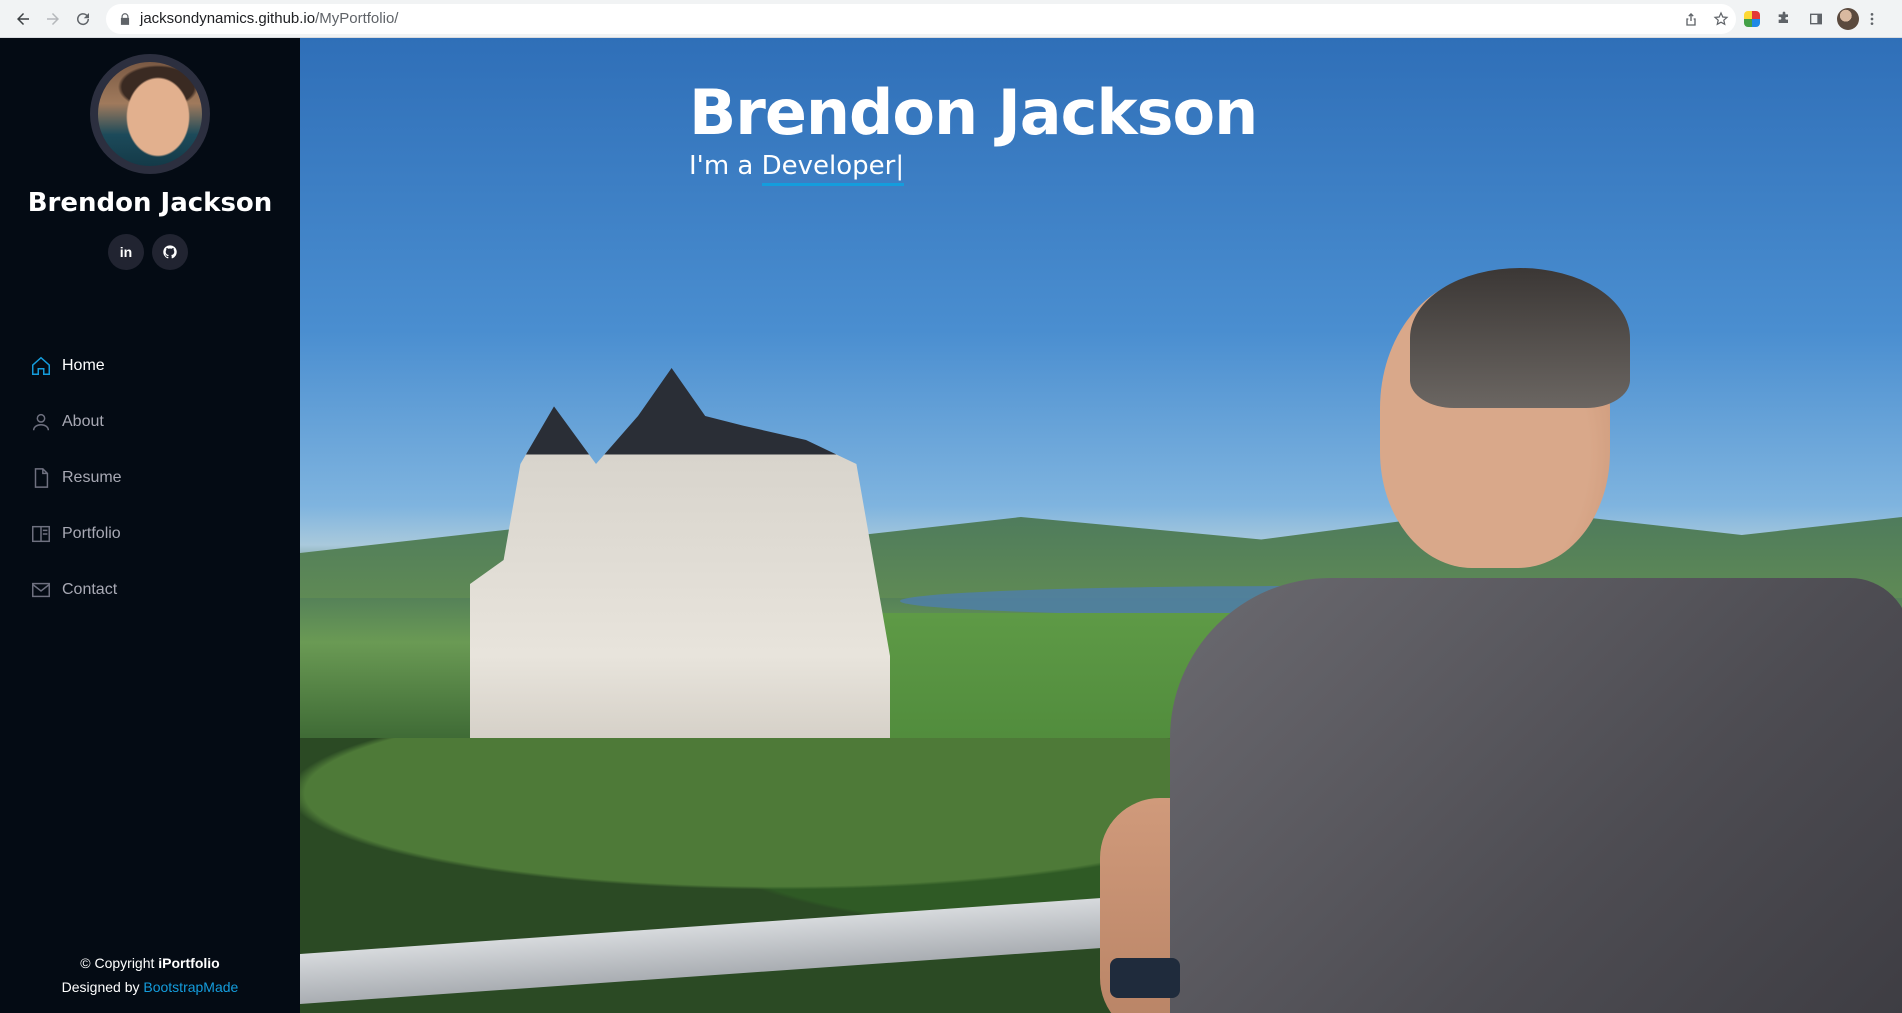 The height and width of the screenshot is (1013, 1902). I want to click on typed-text: Developer|, so click(833, 168).